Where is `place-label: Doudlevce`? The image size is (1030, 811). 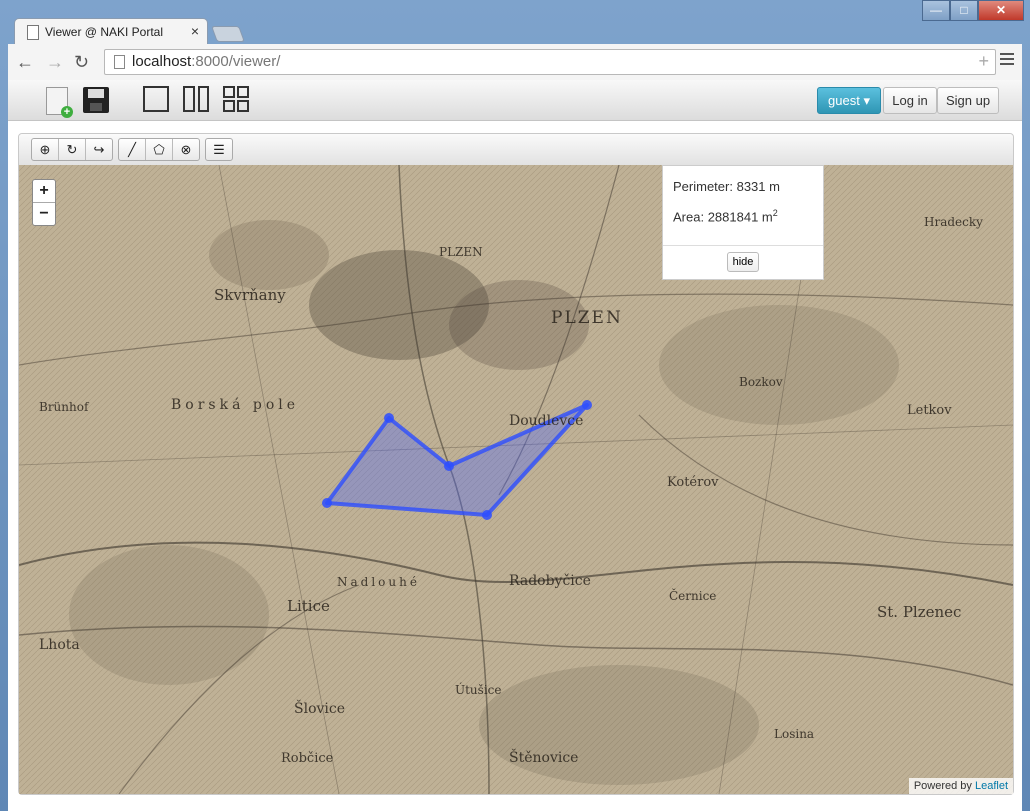 place-label: Doudlevce is located at coordinates (546, 421).